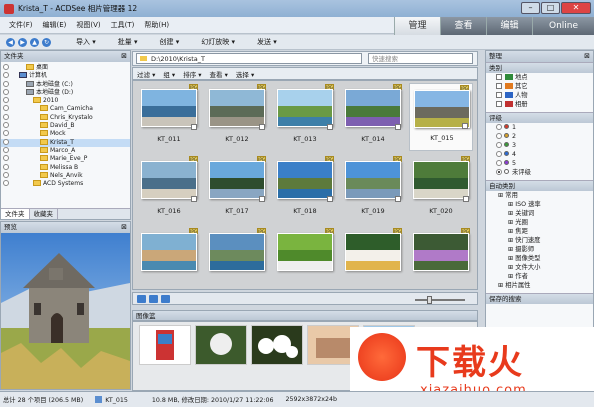 This screenshot has height=407, width=594. What do you see at coordinates (65, 167) in the screenshot?
I see `folder-tree-item: Melissa B` at bounding box center [65, 167].